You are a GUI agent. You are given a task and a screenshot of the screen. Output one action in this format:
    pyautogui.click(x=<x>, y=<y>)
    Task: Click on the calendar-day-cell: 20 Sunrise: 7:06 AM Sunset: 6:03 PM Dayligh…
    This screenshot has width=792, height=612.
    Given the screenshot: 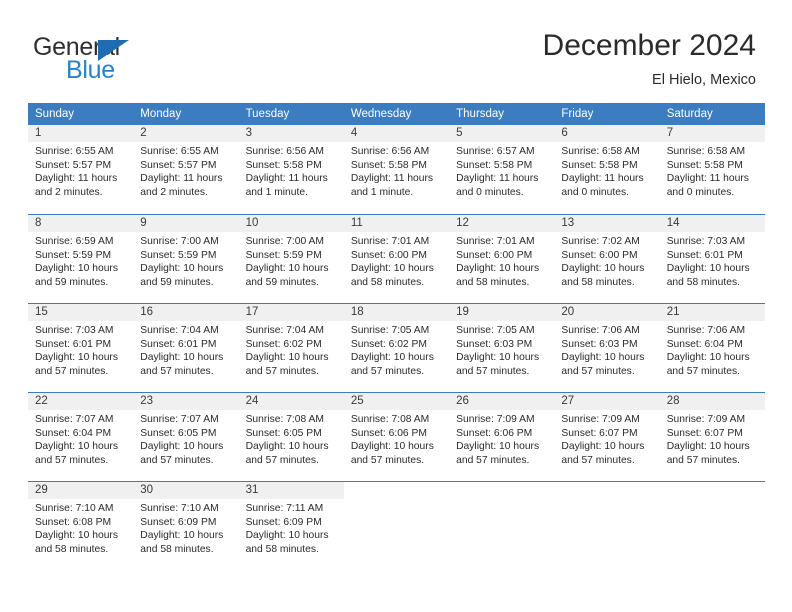 What is the action you would take?
    pyautogui.click(x=607, y=348)
    